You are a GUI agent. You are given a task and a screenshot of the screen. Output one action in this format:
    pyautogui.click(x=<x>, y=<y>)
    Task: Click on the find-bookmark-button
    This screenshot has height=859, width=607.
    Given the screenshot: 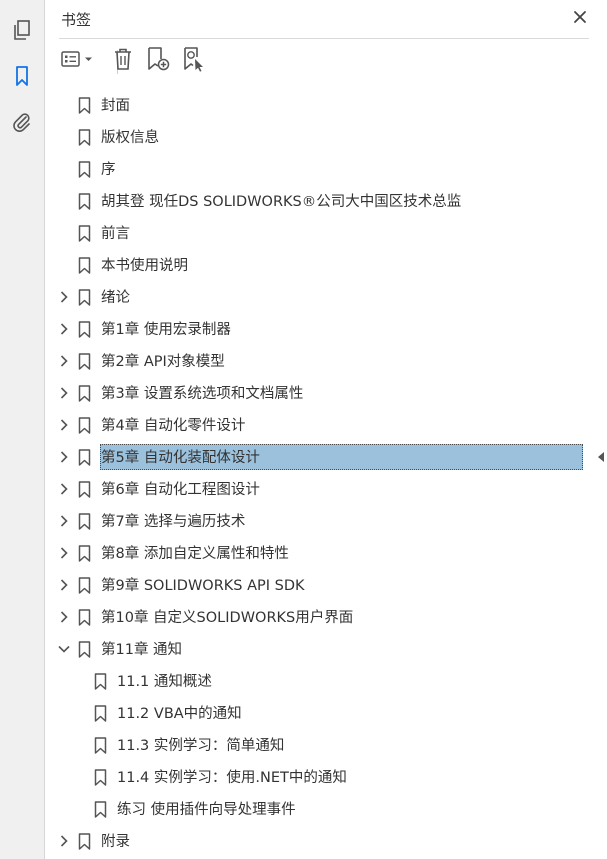 What is the action you would take?
    pyautogui.click(x=194, y=61)
    